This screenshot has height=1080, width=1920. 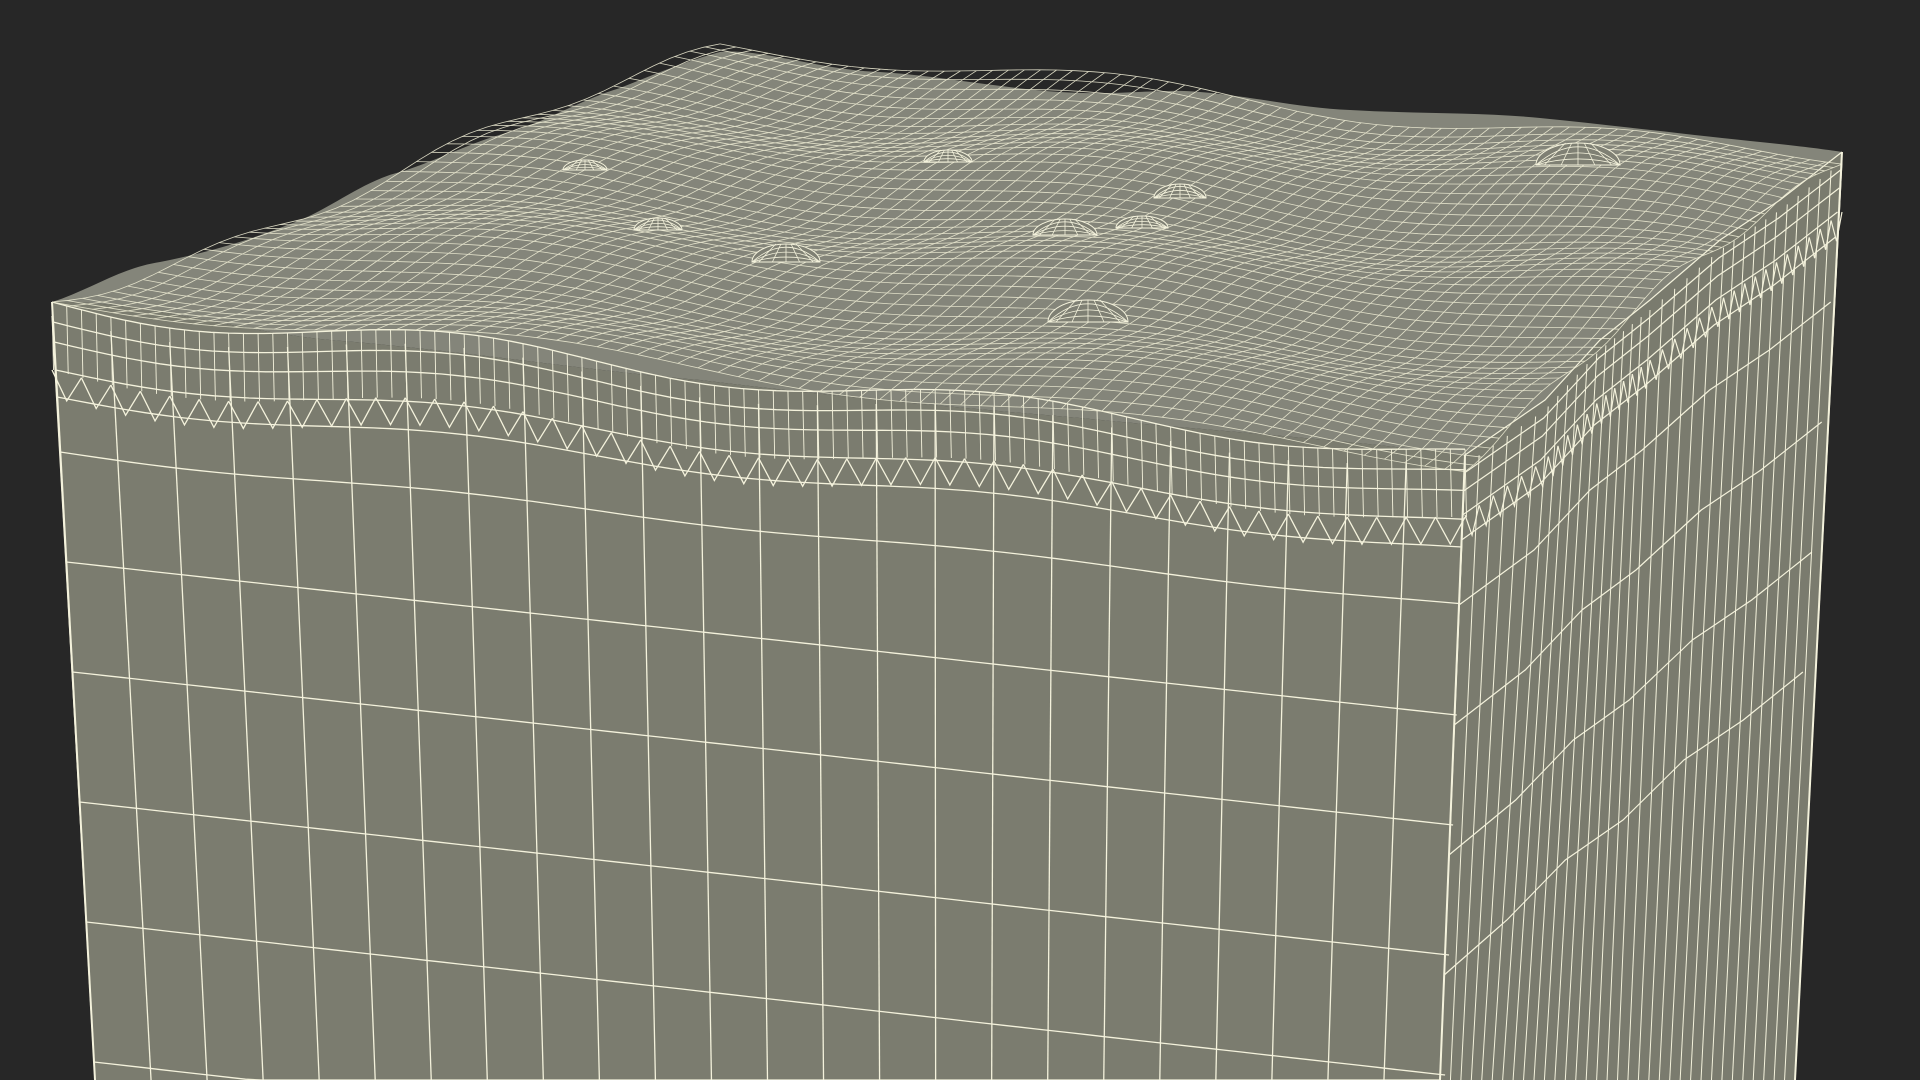 I want to click on wire-line, so click(x=935, y=741).